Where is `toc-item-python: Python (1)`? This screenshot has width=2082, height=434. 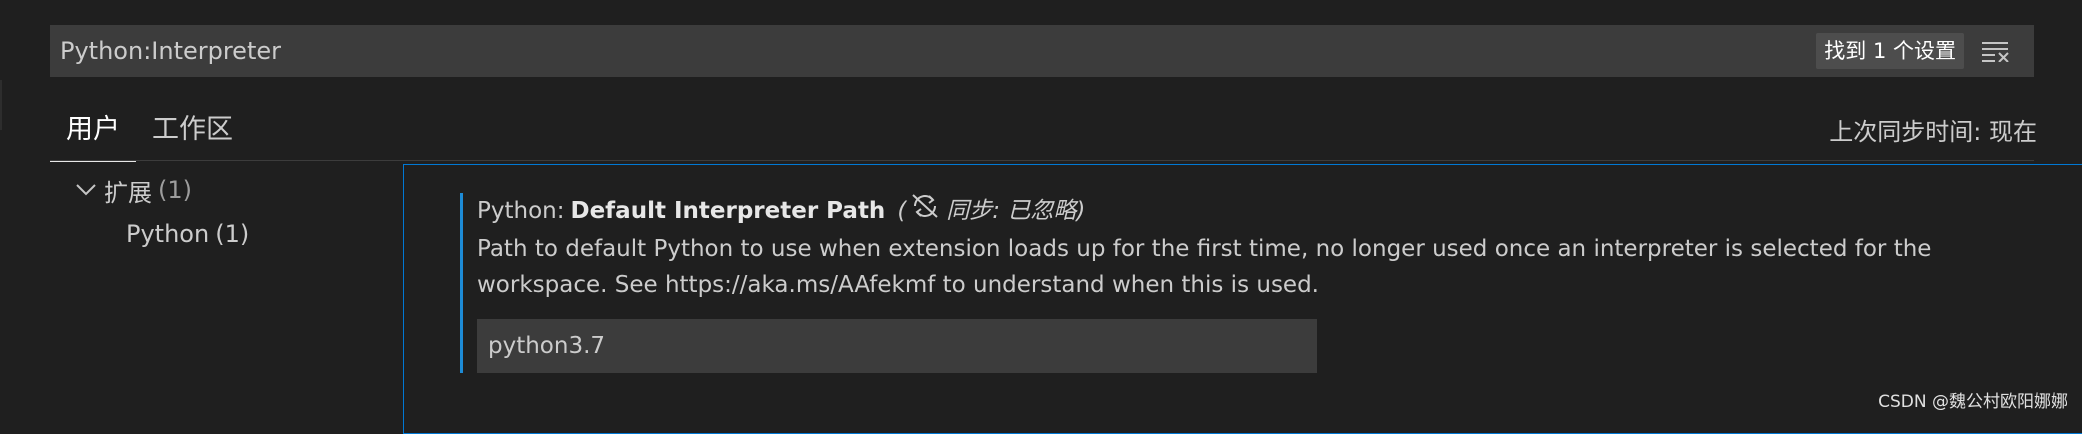 toc-item-python: Python (1) is located at coordinates (160, 234).